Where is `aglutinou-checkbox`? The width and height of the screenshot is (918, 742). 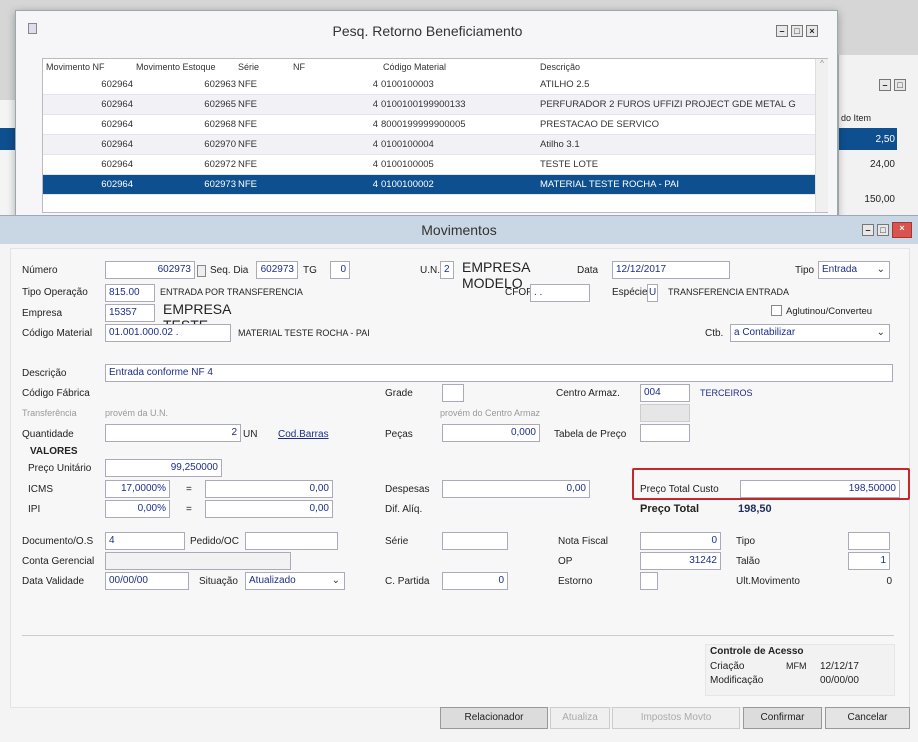 aglutinou-checkbox is located at coordinates (776, 310).